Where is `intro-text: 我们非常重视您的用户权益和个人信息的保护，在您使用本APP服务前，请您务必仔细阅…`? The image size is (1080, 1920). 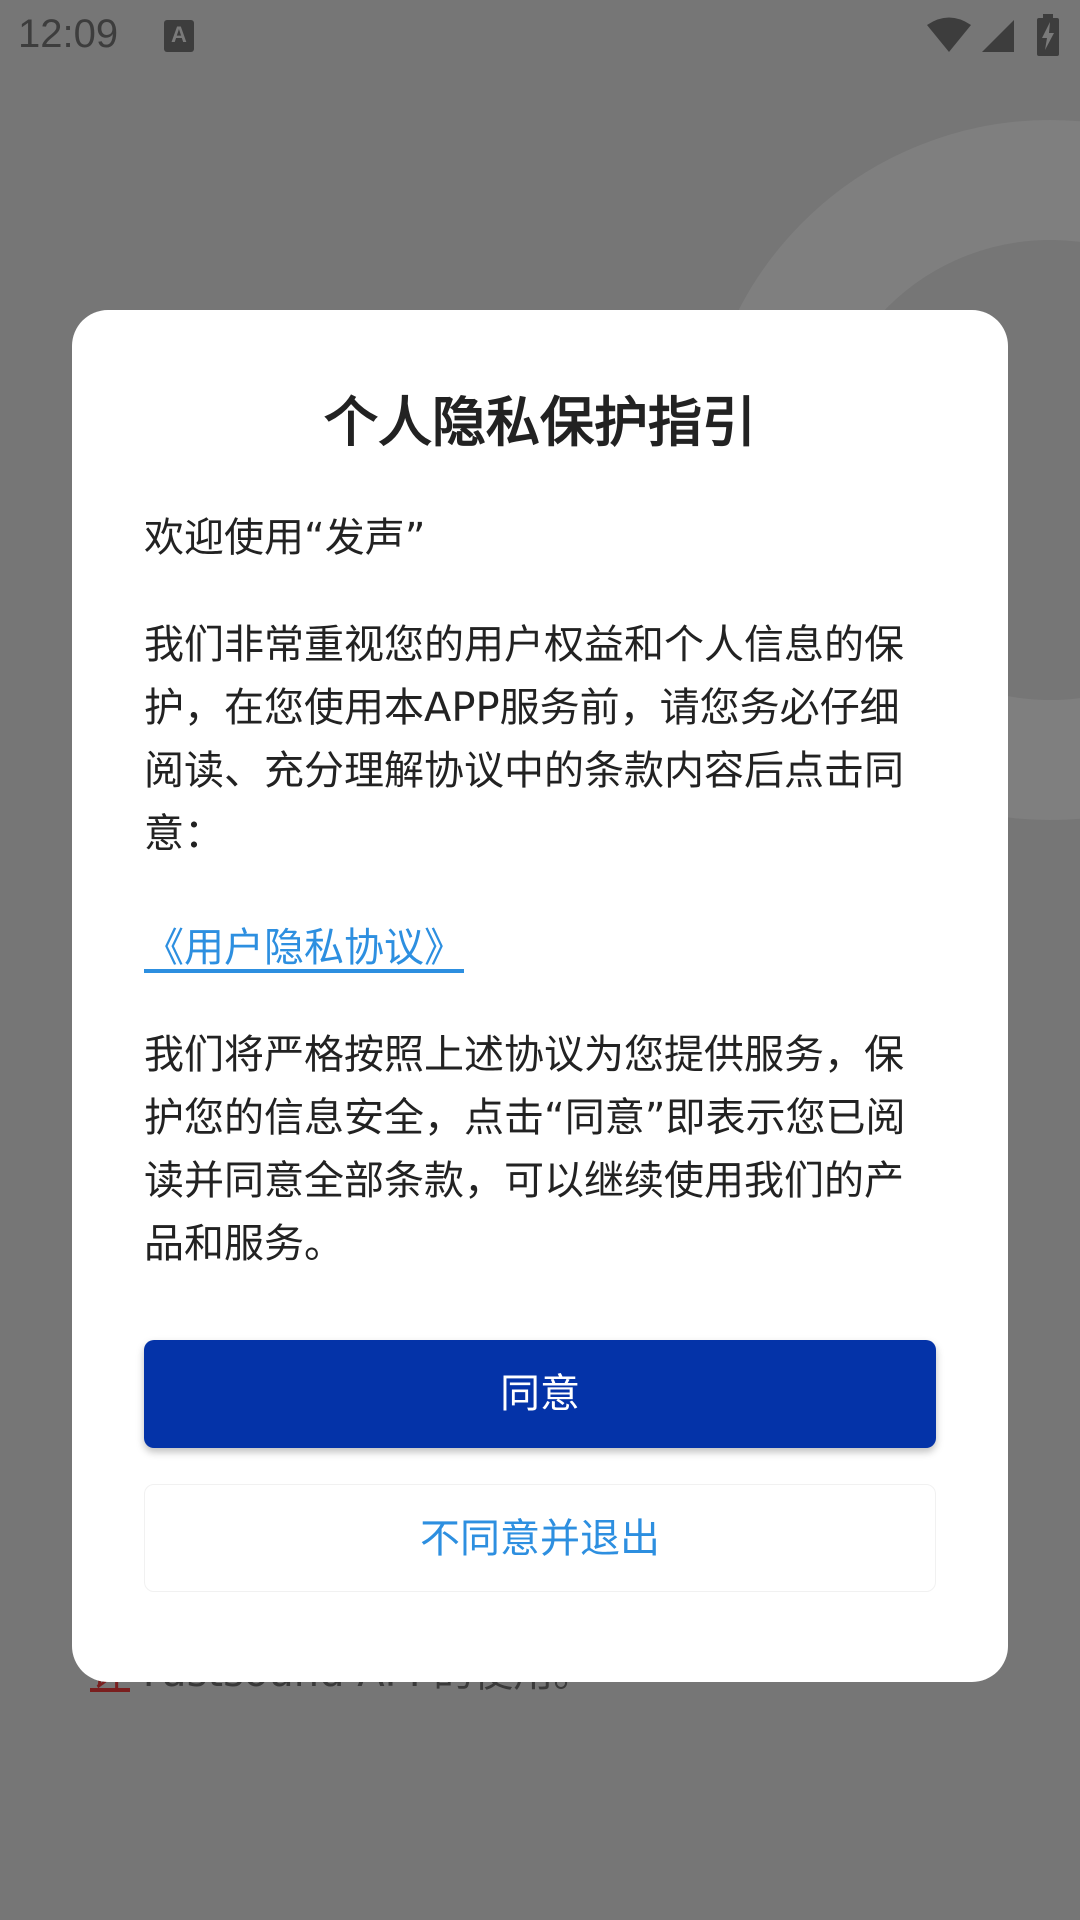 intro-text: 我们非常重视您的用户权益和个人信息的保护，在您使用本APP服务前，请您务必仔细阅… is located at coordinates (524, 739).